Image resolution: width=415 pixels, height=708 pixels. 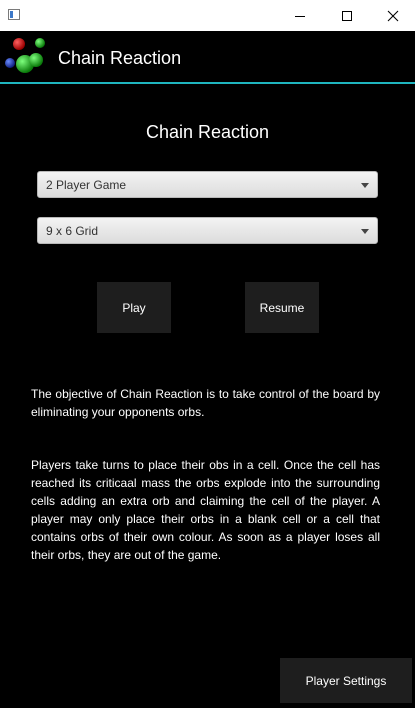 What do you see at coordinates (207, 83) in the screenshot?
I see `header-divider` at bounding box center [207, 83].